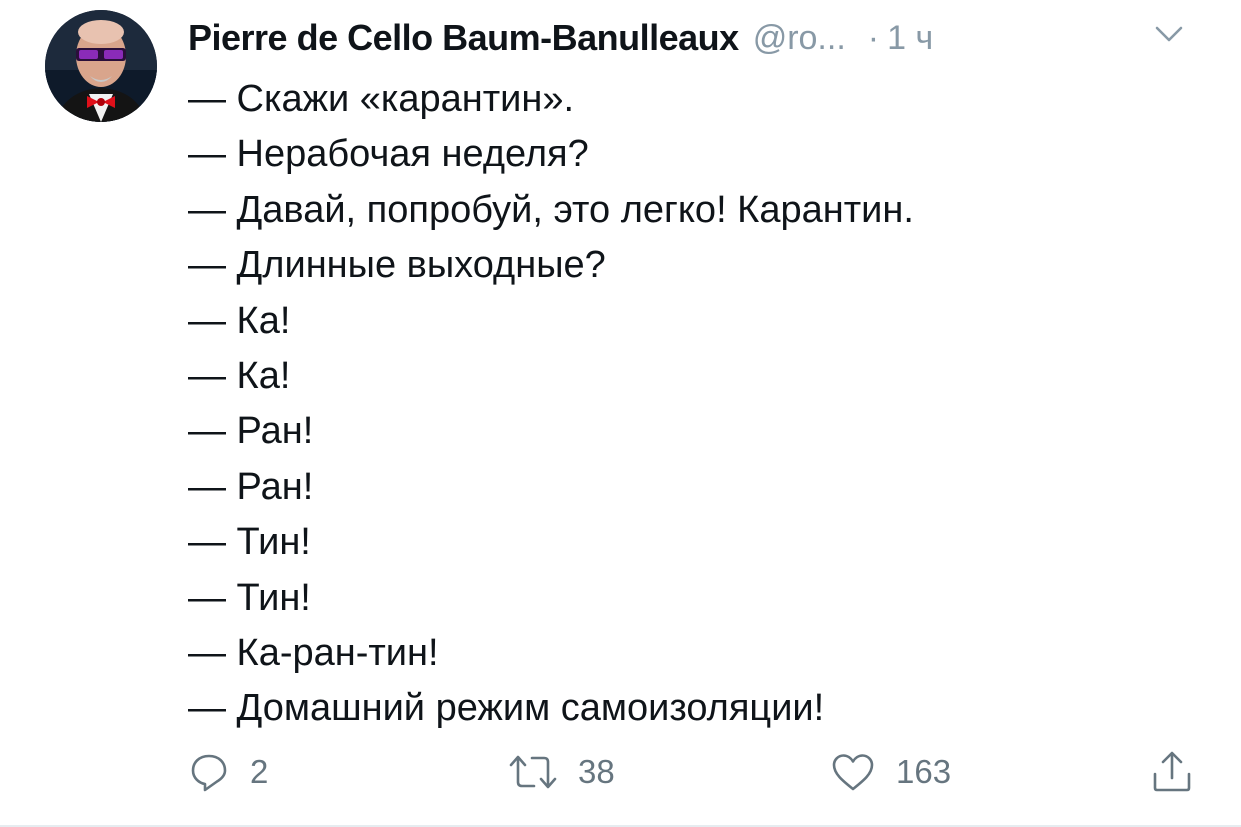  Describe the element at coordinates (259, 771) in the screenshot. I see `reply-count: 2` at that location.